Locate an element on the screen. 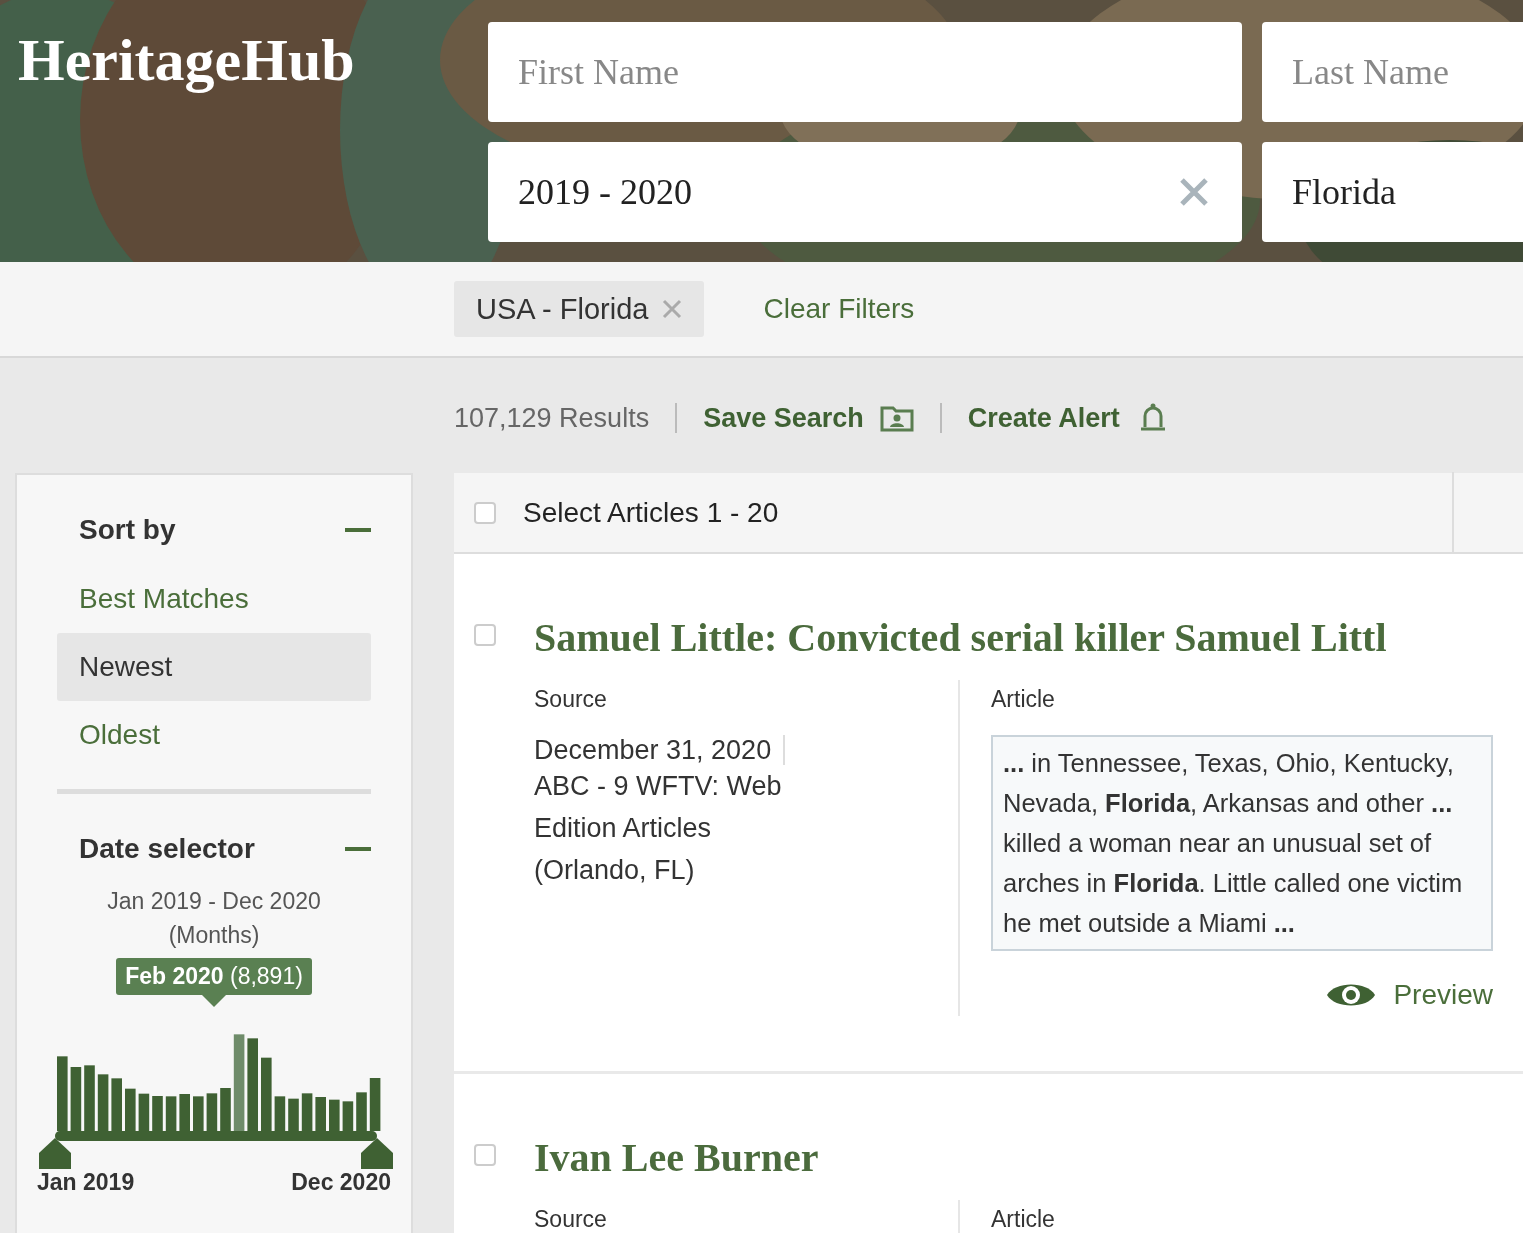  save-search-link: Save Search is located at coordinates (783, 418).